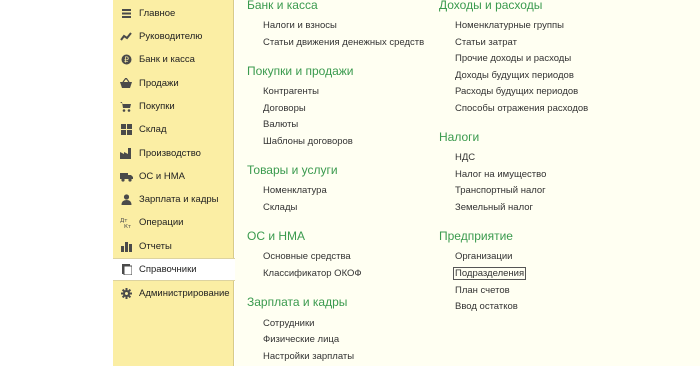  I want to click on dt-kt-icon: Дт Кт, so click(126, 222).